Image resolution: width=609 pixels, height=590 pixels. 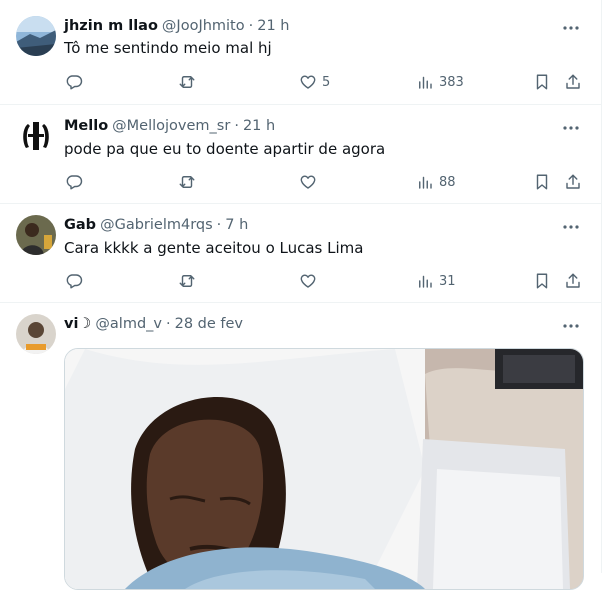 What do you see at coordinates (447, 182) in the screenshot?
I see `view-count: 88` at bounding box center [447, 182].